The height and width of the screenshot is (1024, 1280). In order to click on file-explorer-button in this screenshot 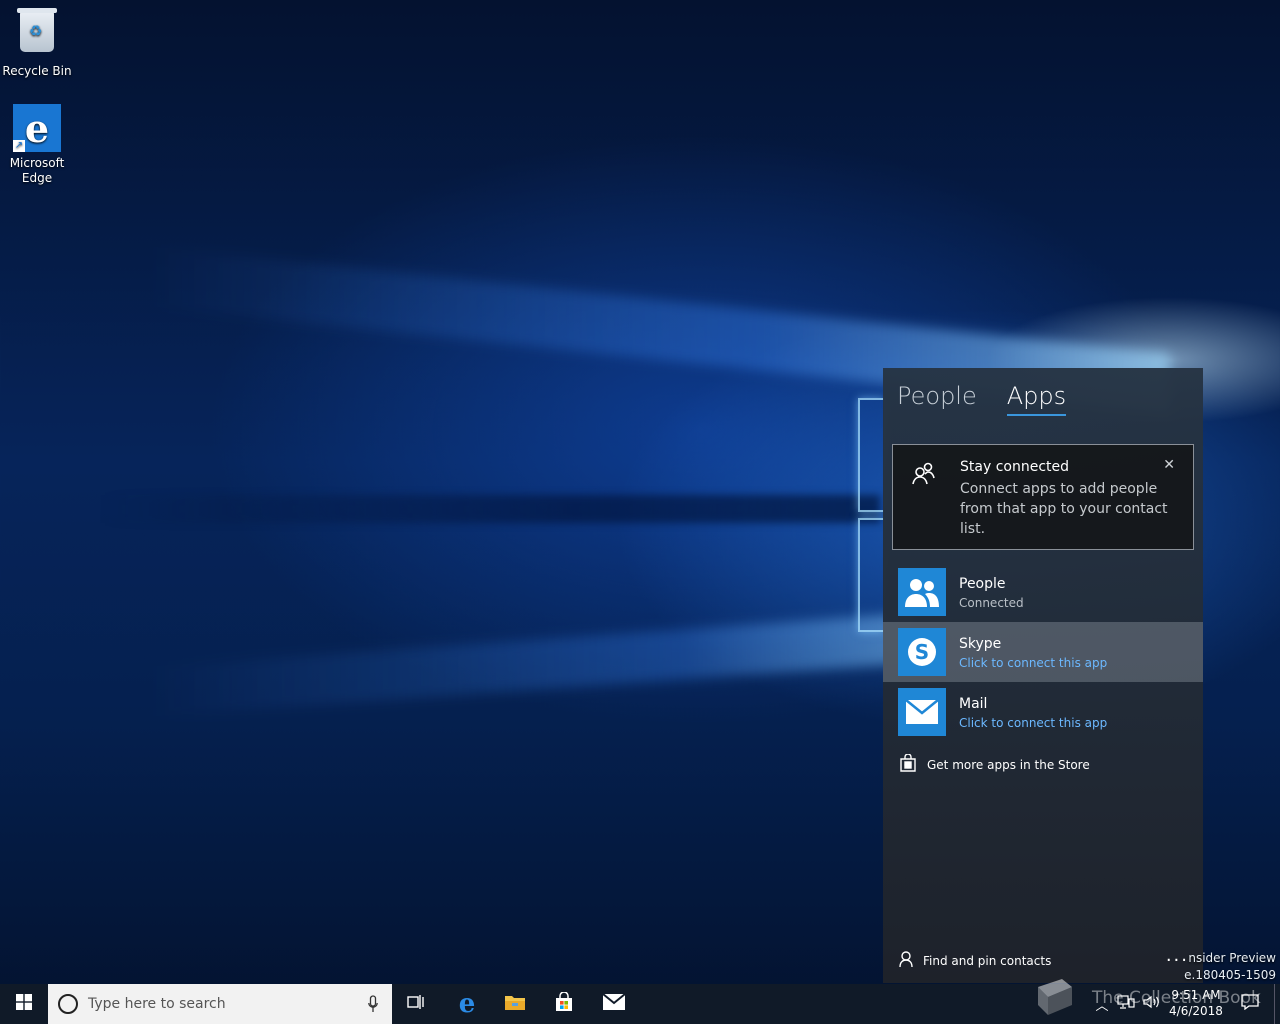, I will do `click(515, 1004)`.